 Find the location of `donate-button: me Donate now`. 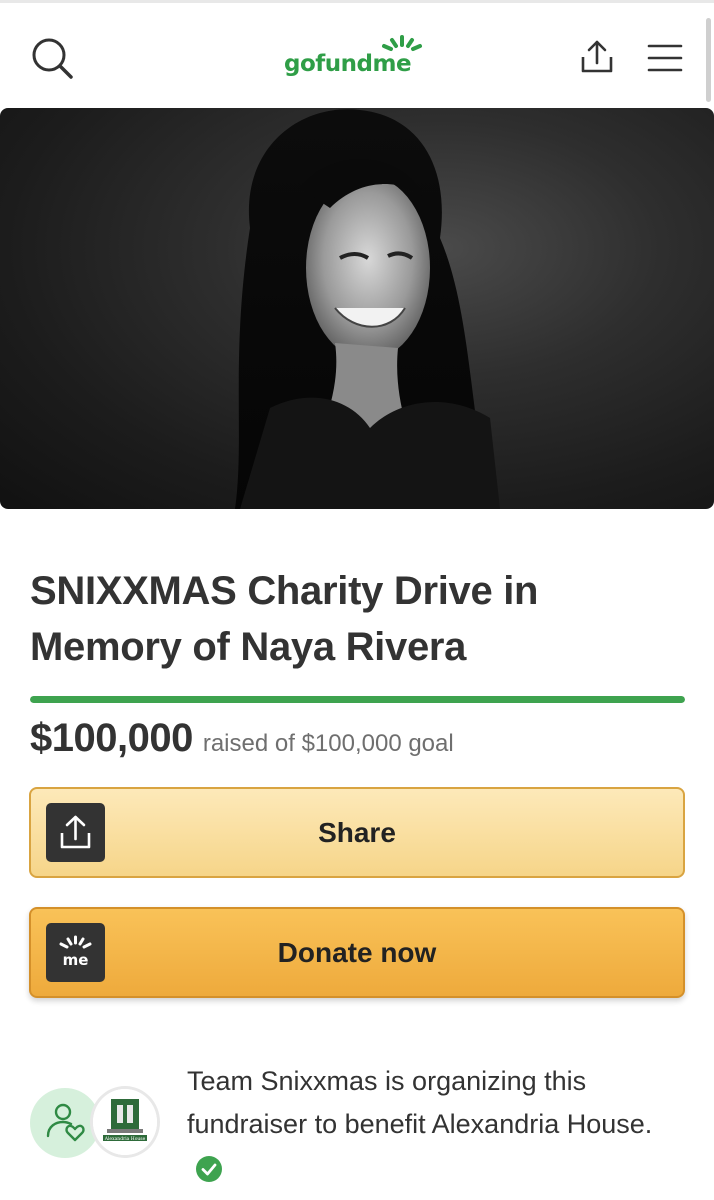

donate-button: me Donate now is located at coordinates (357, 952).